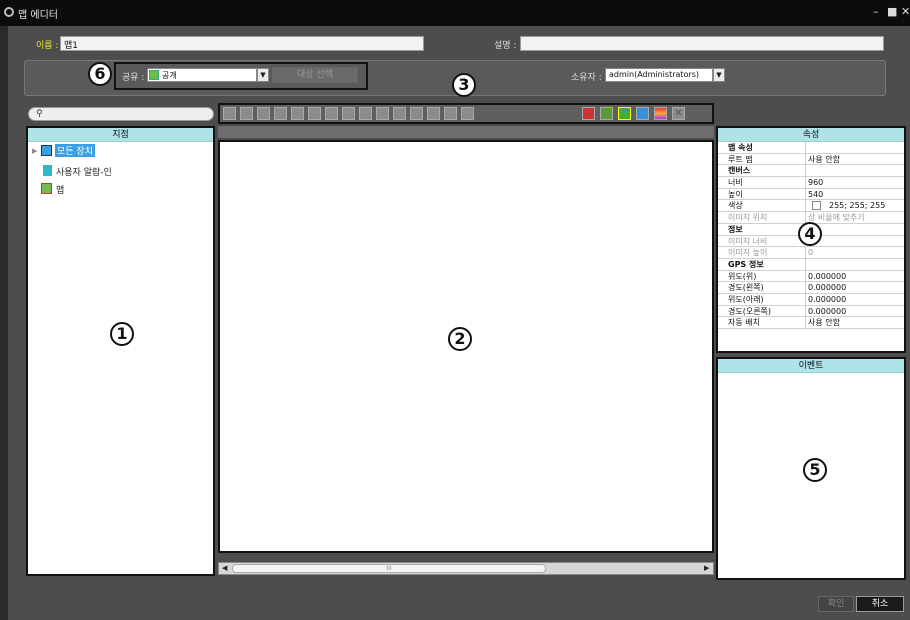 The image size is (910, 620). I want to click on expand-arrow-icon: ▶, so click(34, 151).